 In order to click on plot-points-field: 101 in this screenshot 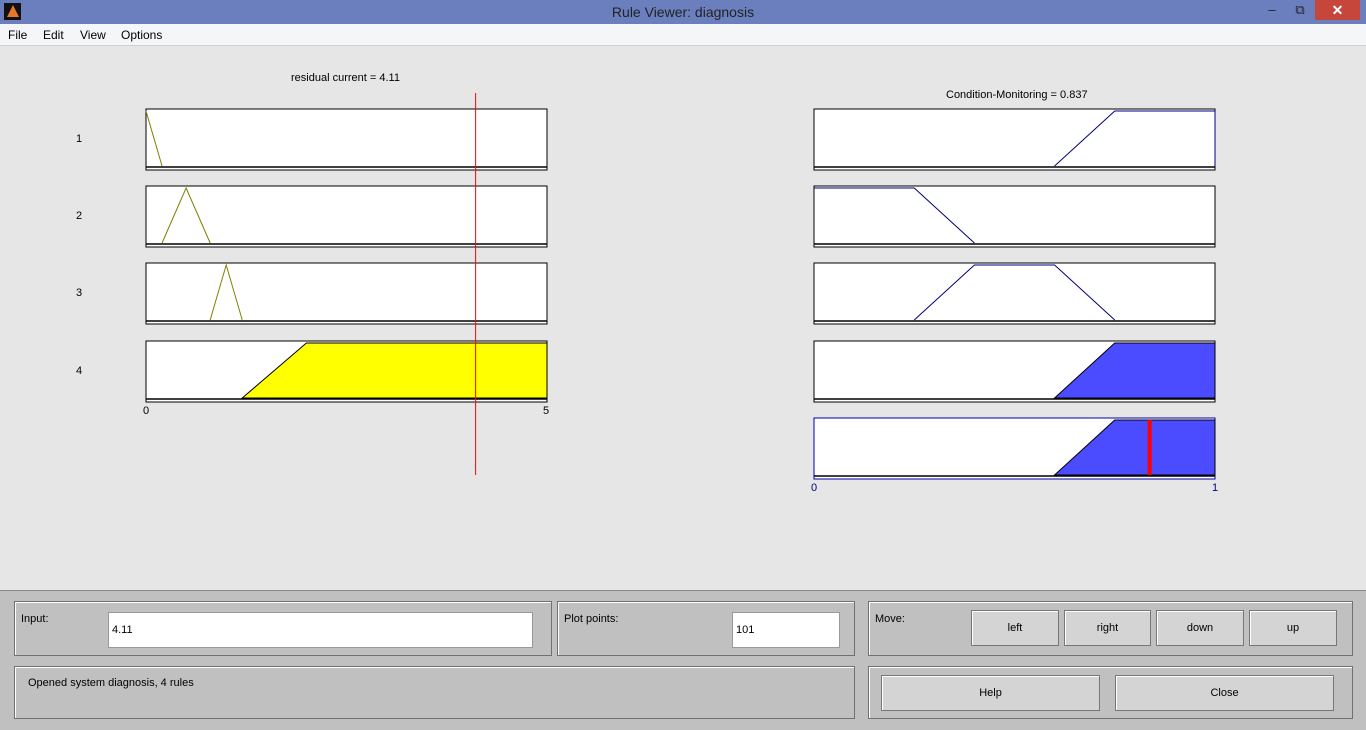, I will do `click(786, 630)`.